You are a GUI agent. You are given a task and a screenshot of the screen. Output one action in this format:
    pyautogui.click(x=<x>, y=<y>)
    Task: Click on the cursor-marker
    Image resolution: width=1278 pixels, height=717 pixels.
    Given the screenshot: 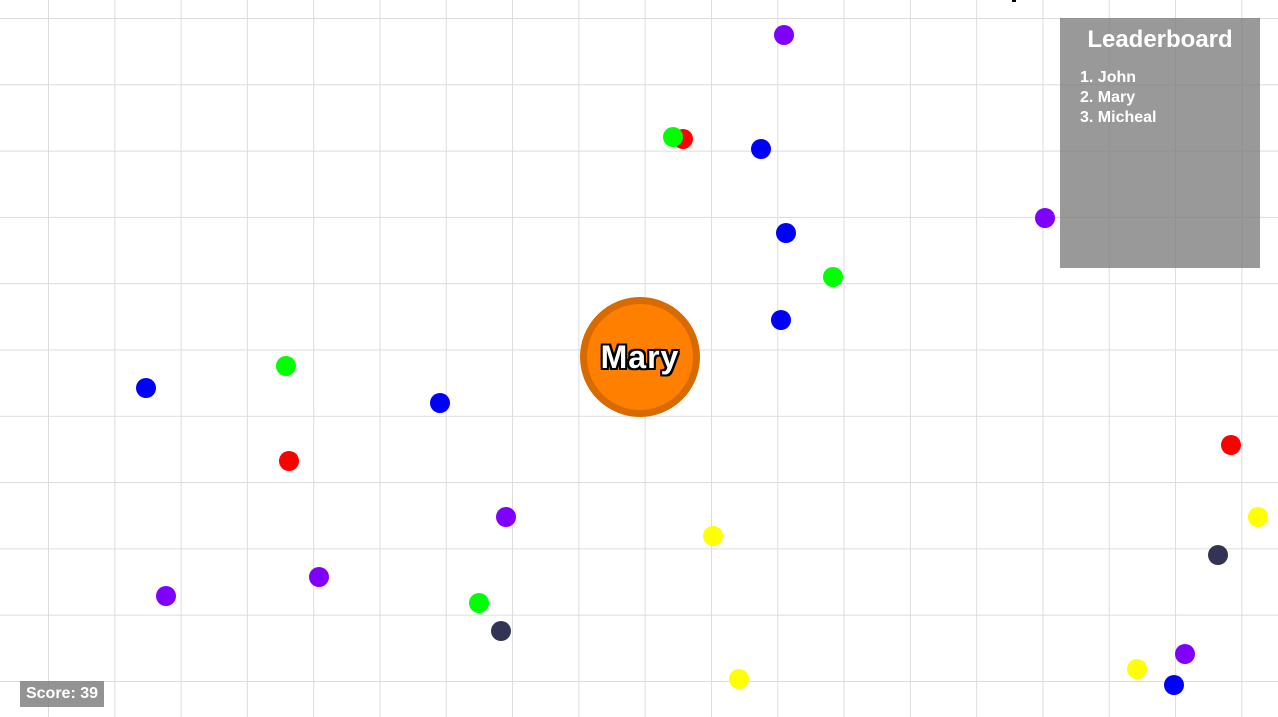 What is the action you would take?
    pyautogui.click(x=1014, y=1)
    